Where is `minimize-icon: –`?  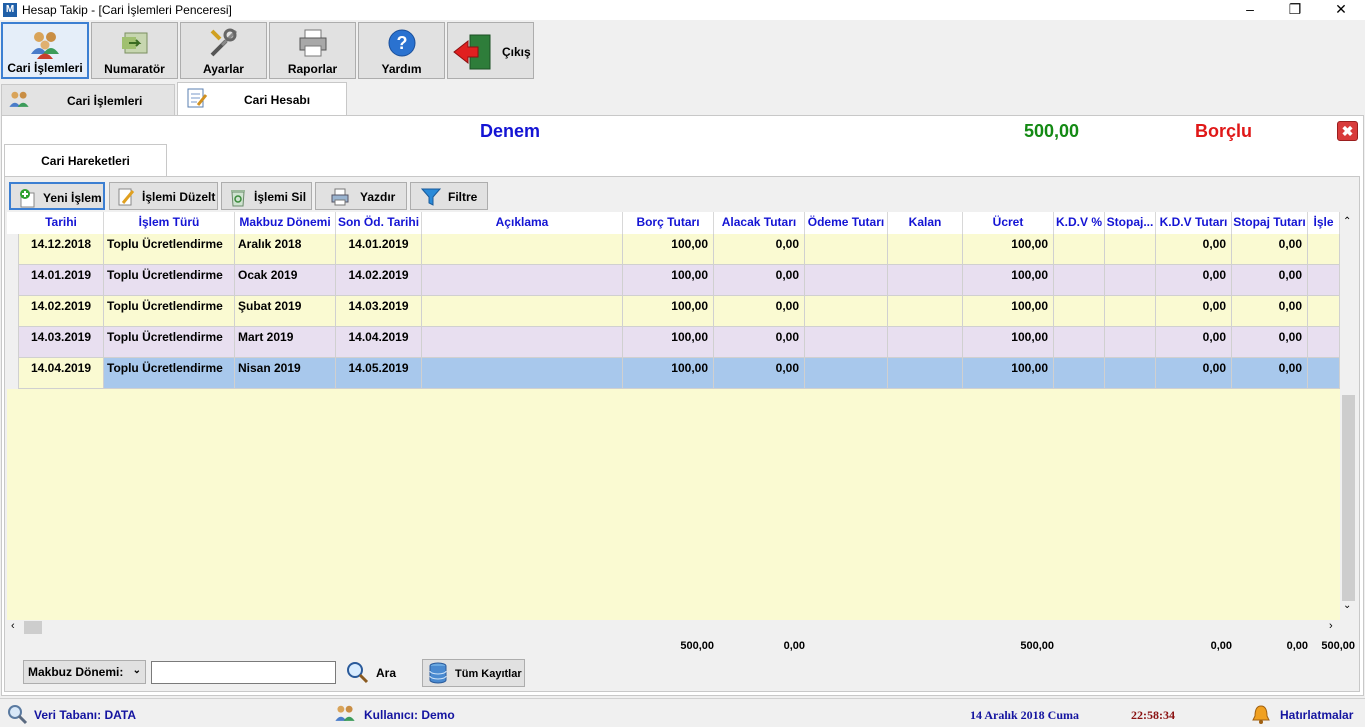
minimize-icon: – is located at coordinates (1250, 10).